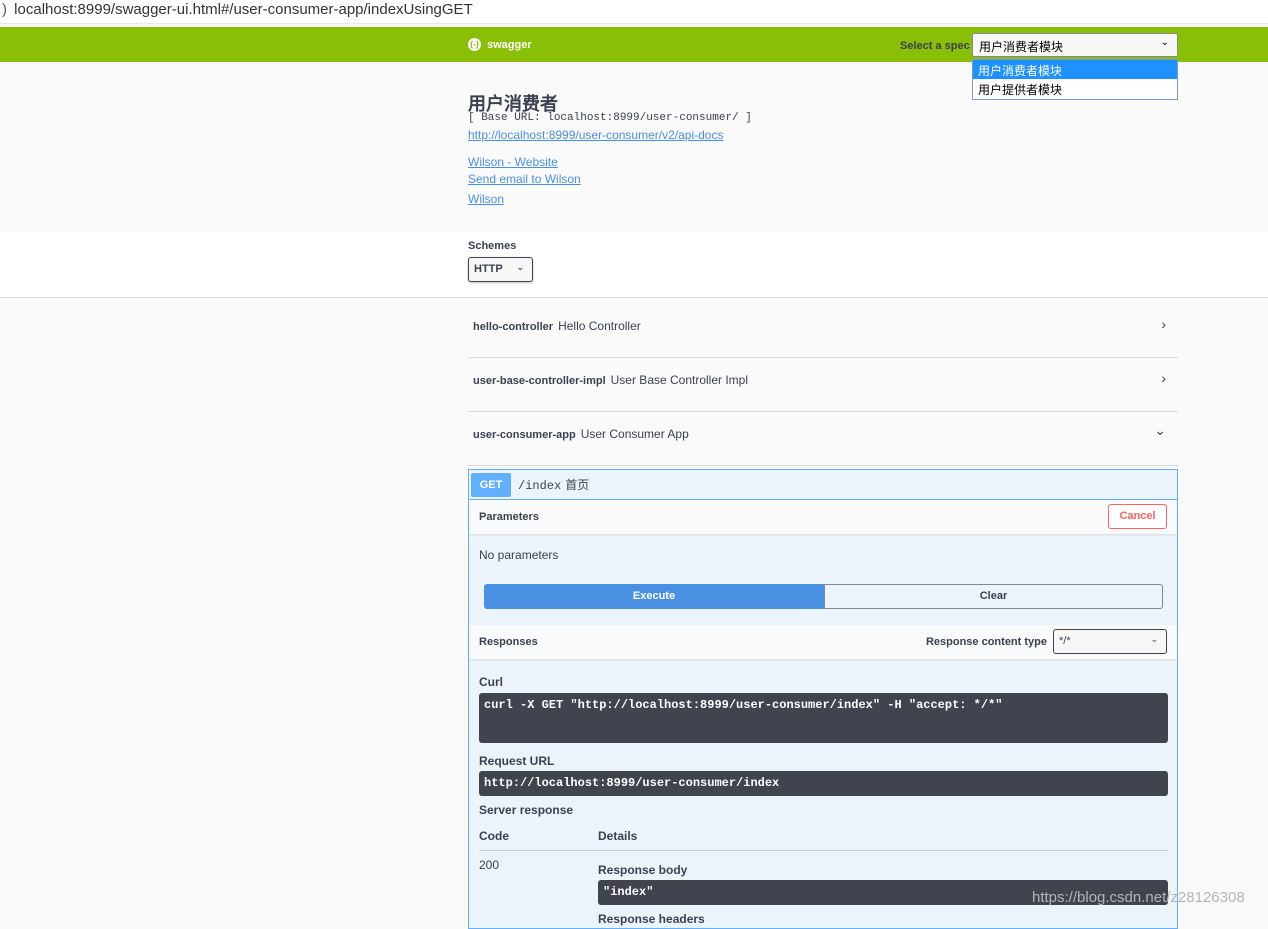 The width and height of the screenshot is (1268, 929). I want to click on operation-header: GET /index 首页, so click(823, 485).